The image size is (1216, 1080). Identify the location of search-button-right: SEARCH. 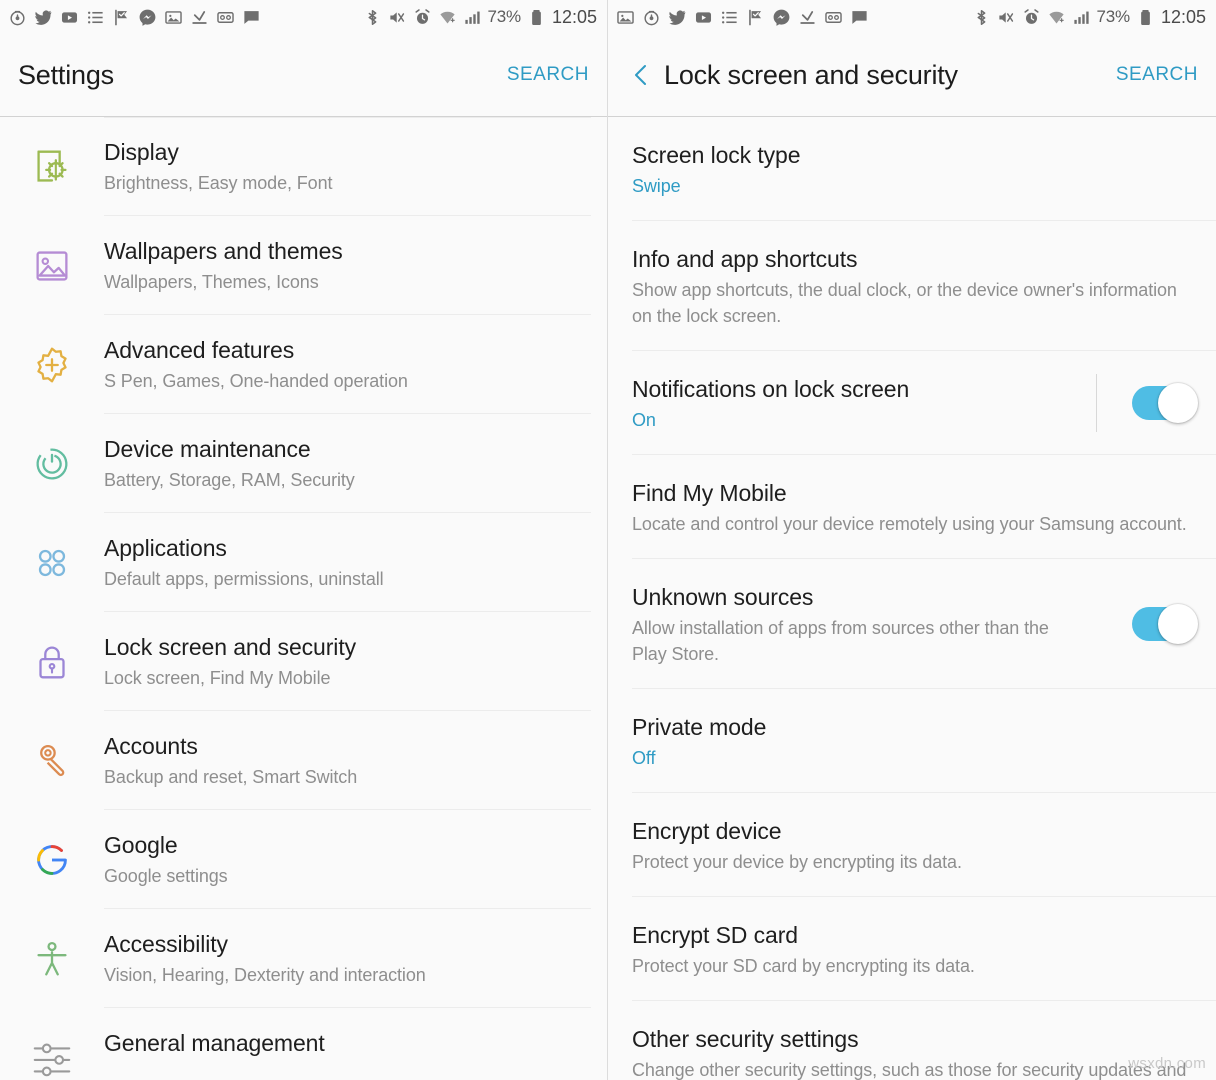
(1157, 75).